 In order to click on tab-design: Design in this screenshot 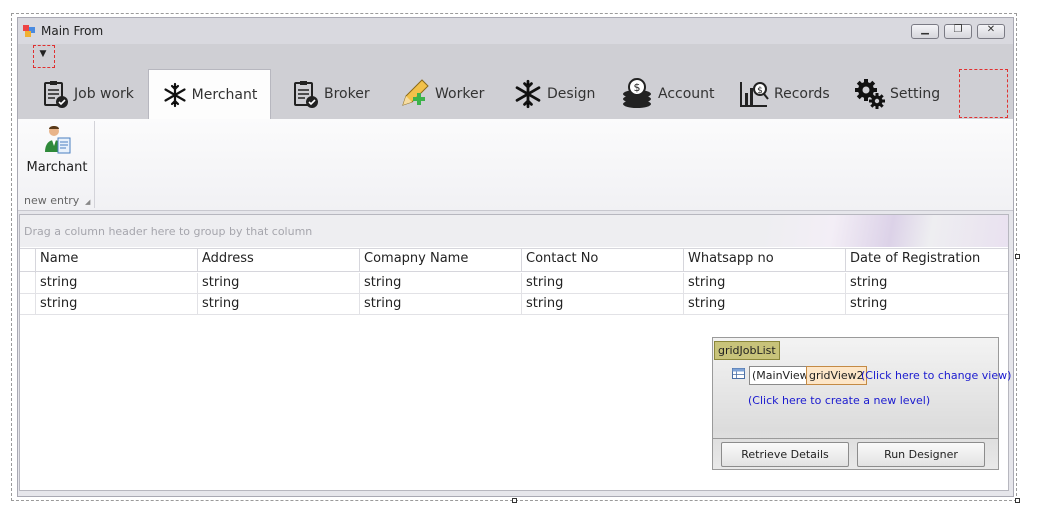, I will do `click(558, 93)`.